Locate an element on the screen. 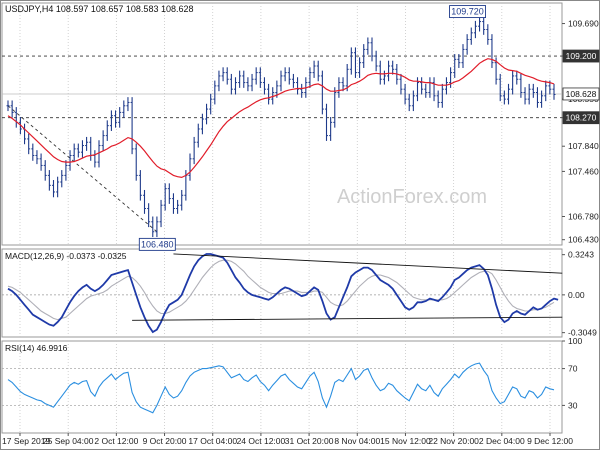 The height and width of the screenshot is (455, 600). macd-header: MACD(12,26,9) -0.0373 -0.0325 is located at coordinates (66, 256).